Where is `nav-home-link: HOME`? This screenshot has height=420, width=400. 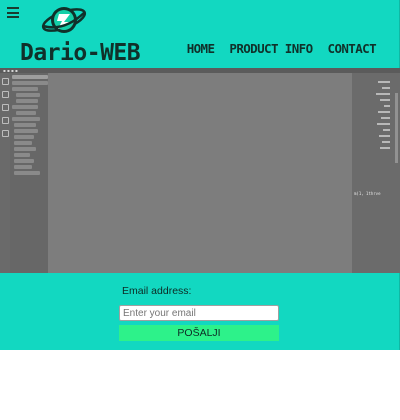 nav-home-link: HOME is located at coordinates (201, 48).